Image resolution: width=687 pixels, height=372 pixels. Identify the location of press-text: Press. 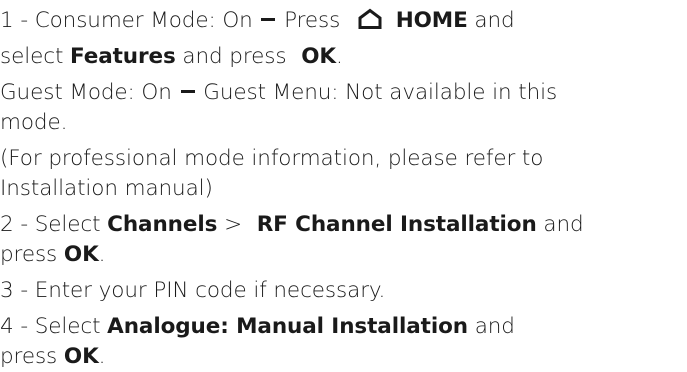
(312, 20).